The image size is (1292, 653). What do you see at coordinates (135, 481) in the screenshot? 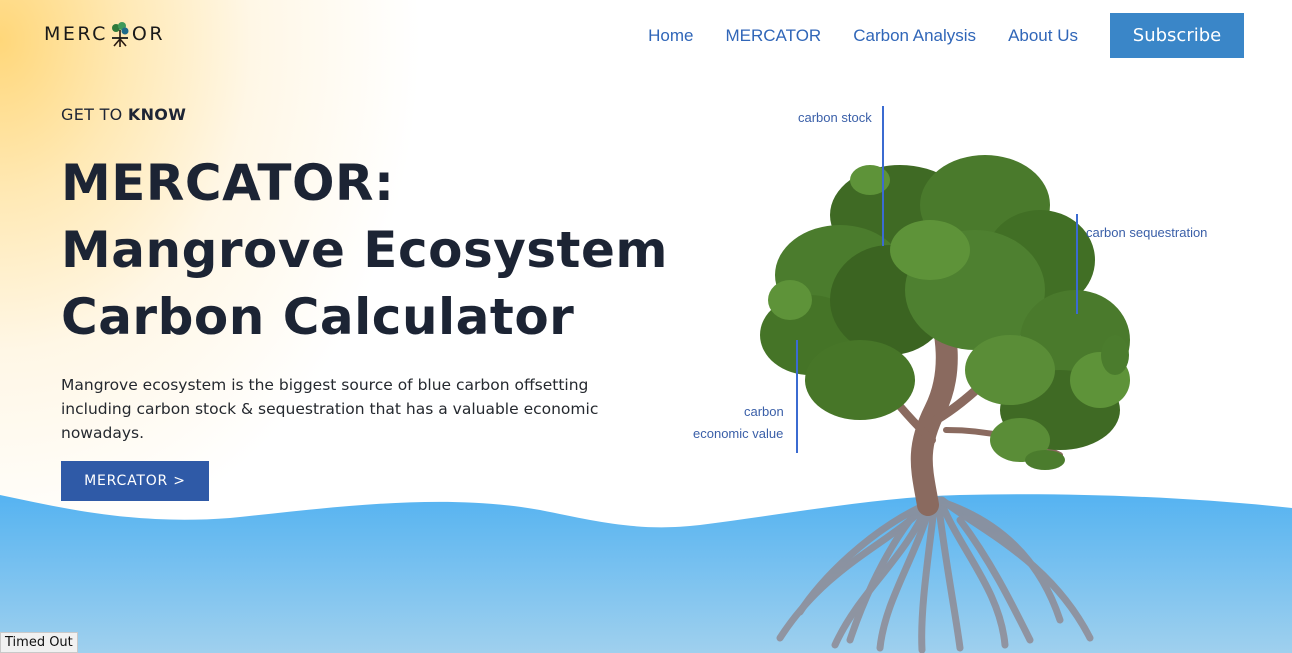
I see `mercator-cta-button: MERCATOR >` at bounding box center [135, 481].